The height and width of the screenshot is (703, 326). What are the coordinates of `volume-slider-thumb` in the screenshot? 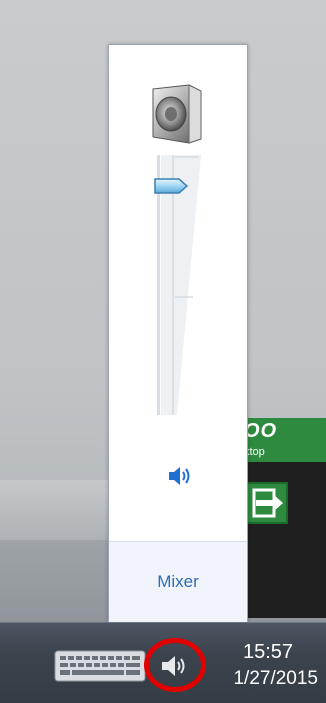 It's located at (171, 186).